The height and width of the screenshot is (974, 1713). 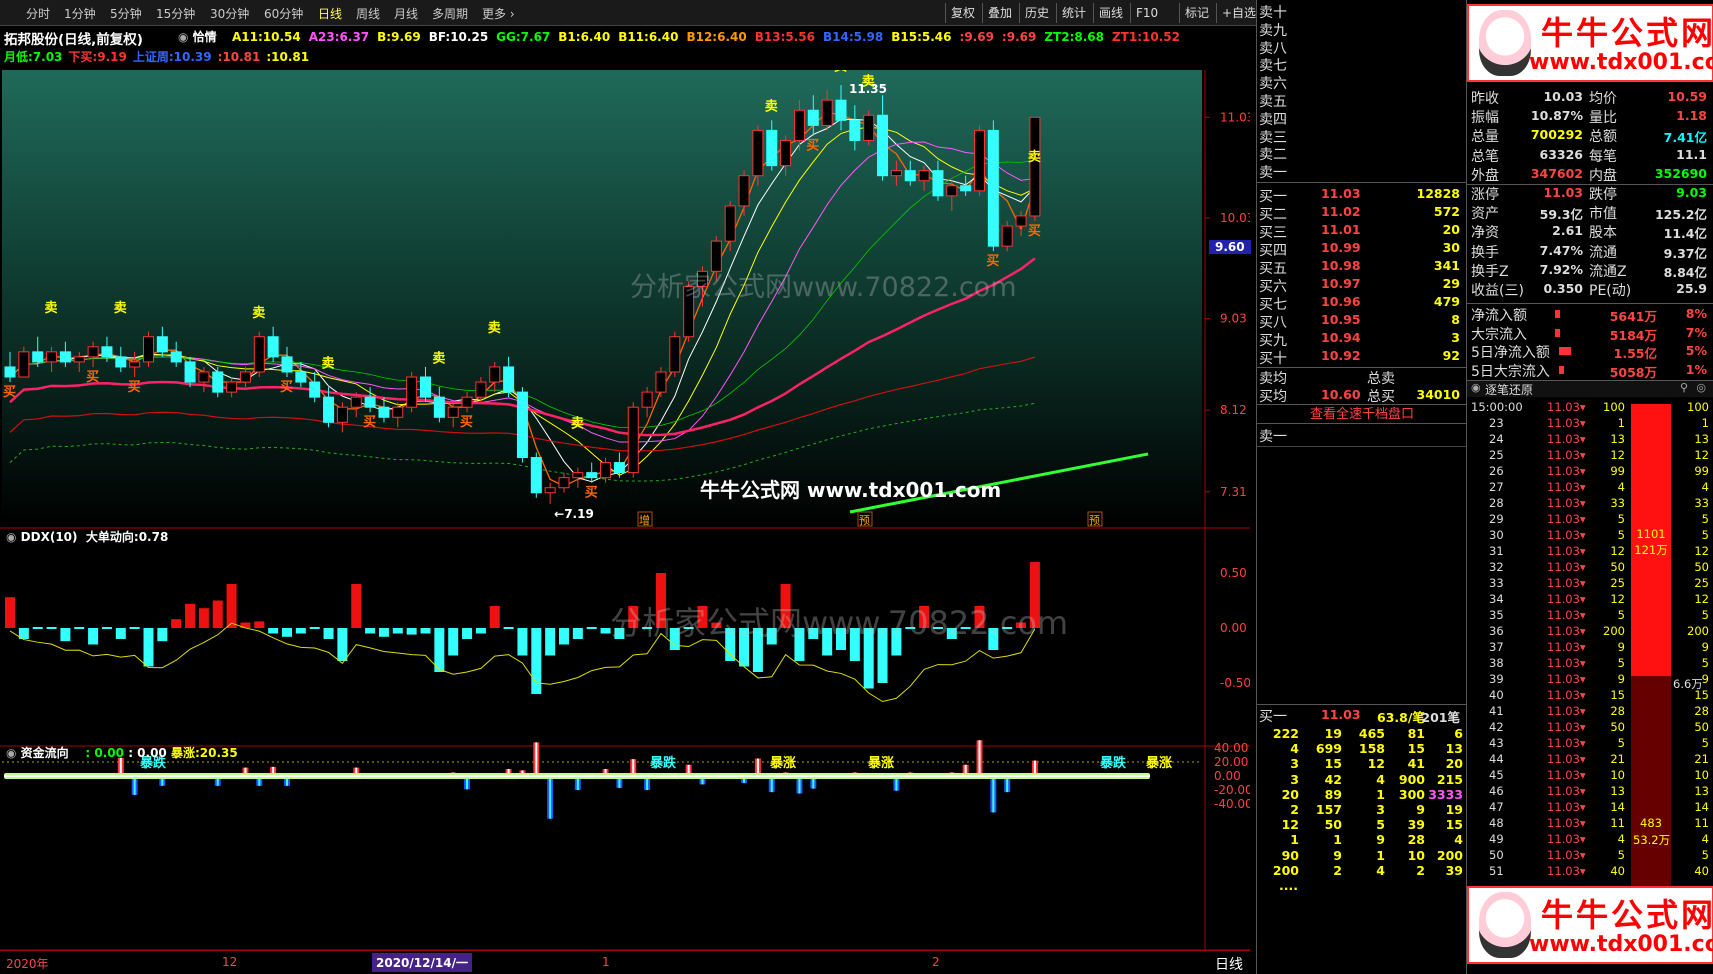 What do you see at coordinates (999, 13) in the screenshot?
I see `toolbar-right-1: 叠加` at bounding box center [999, 13].